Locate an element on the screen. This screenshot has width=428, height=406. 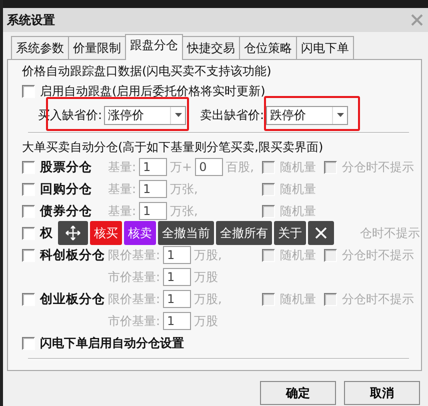
tab: 系统参数 is located at coordinates (40, 47).